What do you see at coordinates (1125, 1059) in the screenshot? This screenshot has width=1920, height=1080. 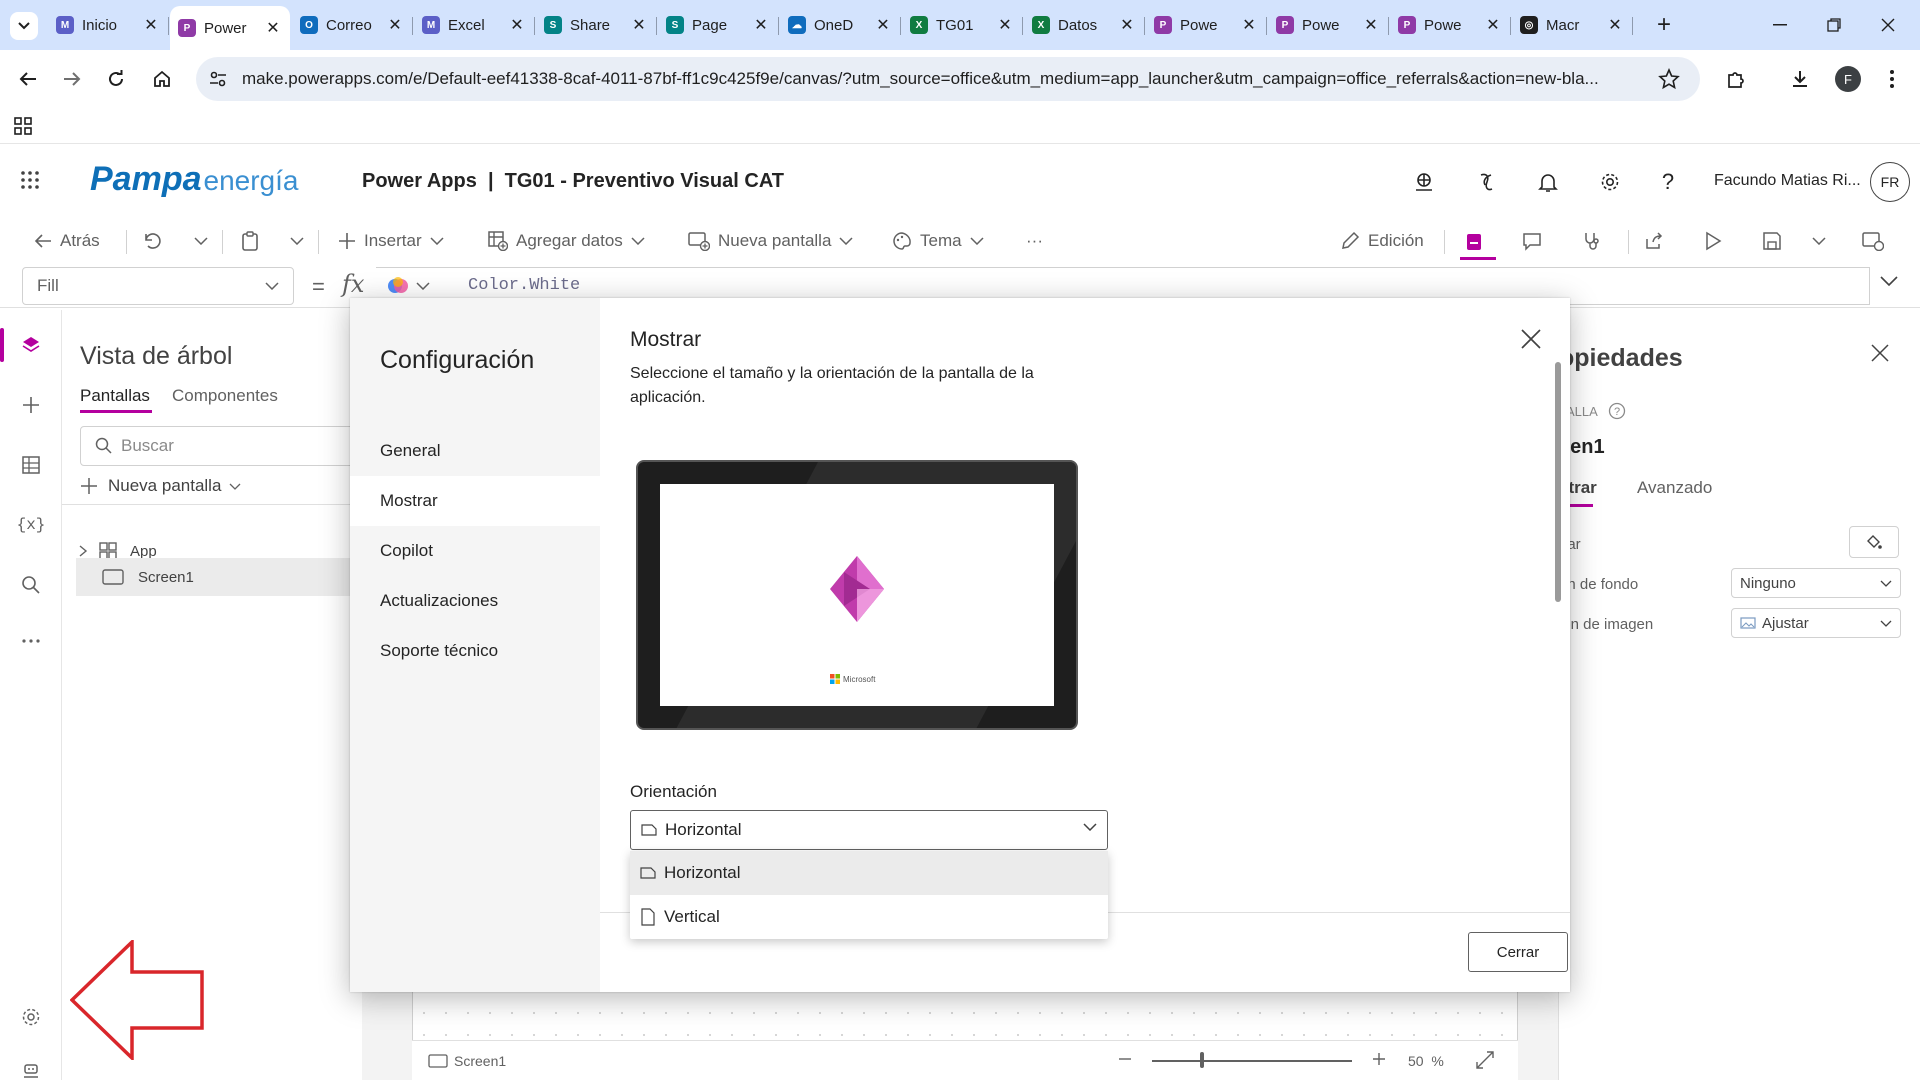 I see `zoom-out-icon` at bounding box center [1125, 1059].